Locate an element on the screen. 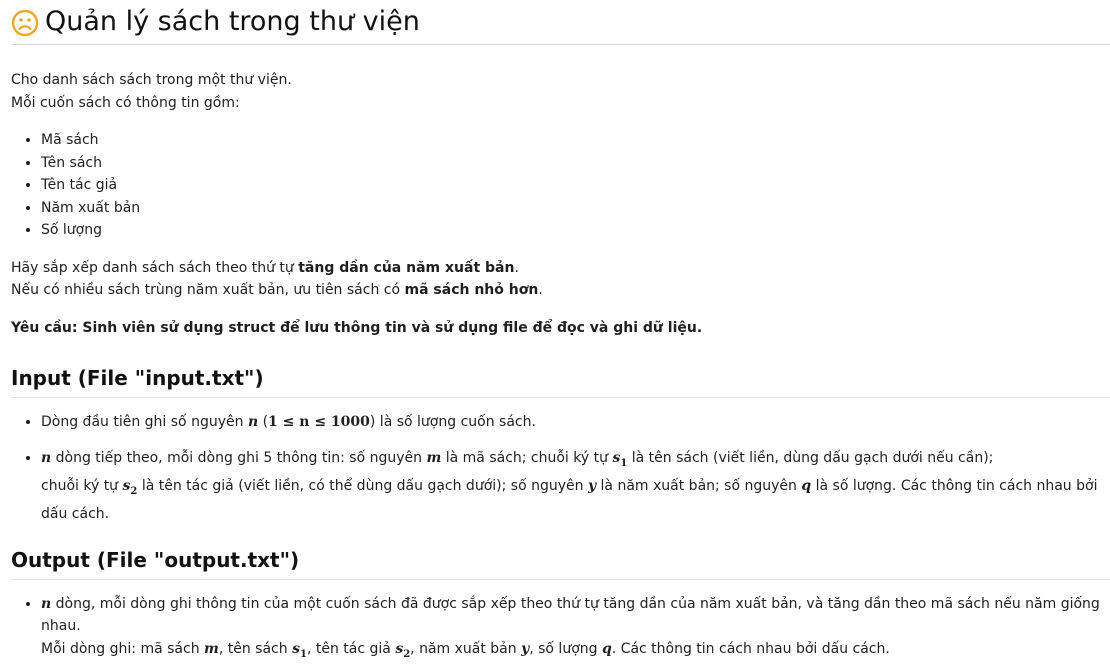 The image size is (1110, 666). emphasis: mã sách nhỏ hơn is located at coordinates (471, 290).